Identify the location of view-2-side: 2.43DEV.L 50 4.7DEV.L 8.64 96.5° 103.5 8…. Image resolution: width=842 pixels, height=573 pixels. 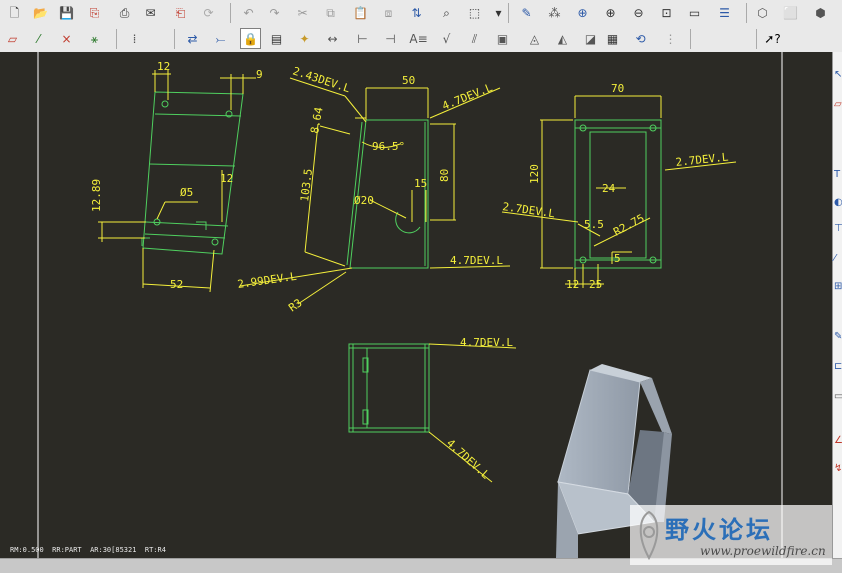
(374, 189).